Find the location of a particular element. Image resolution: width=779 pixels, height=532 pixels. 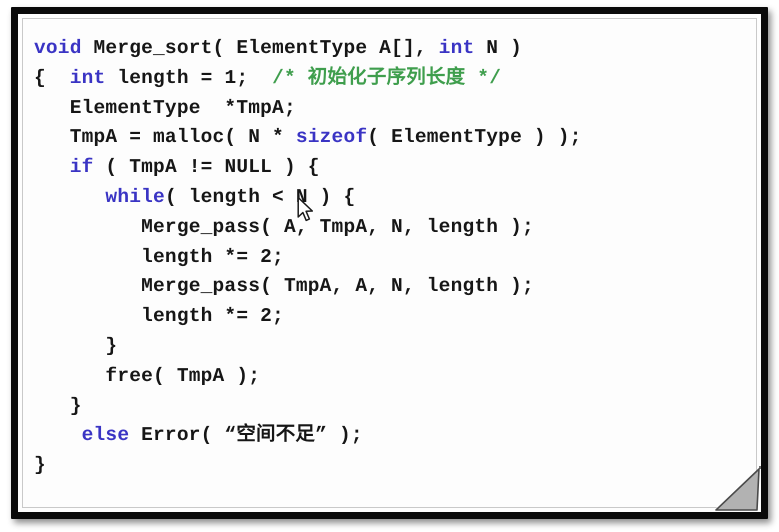

code-line: ElementType *TmpA; is located at coordinates (392, 109).